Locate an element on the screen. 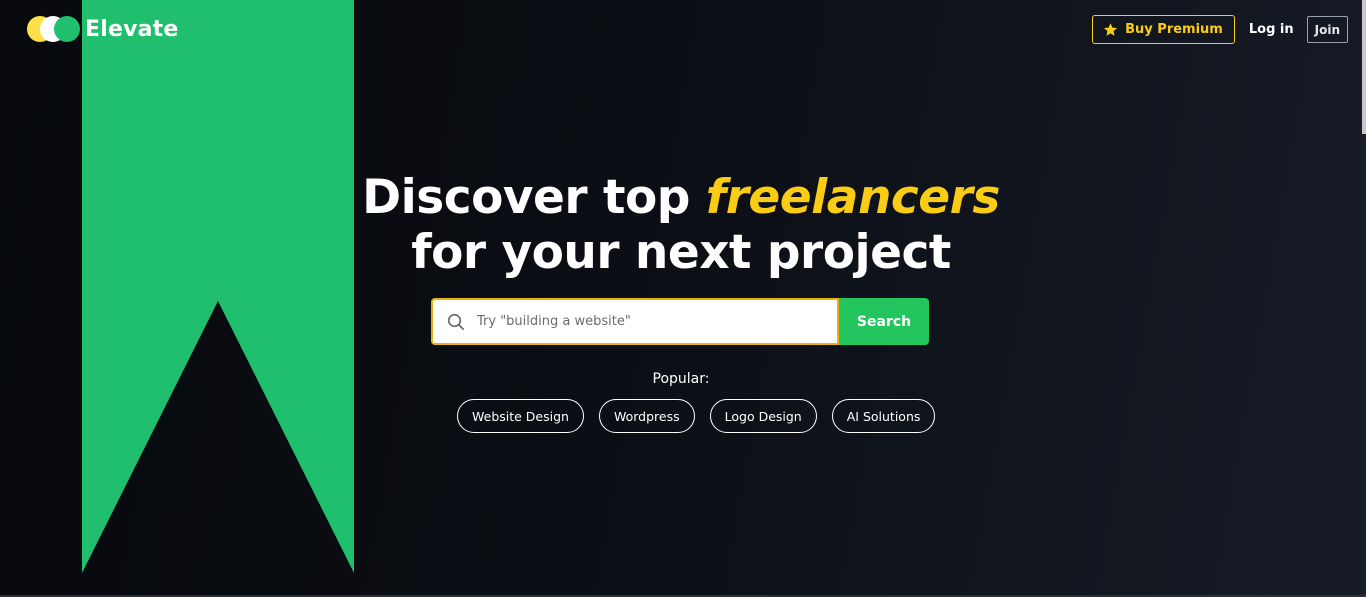 The width and height of the screenshot is (1366, 597). page-scrollbar is located at coordinates (1363, 297).